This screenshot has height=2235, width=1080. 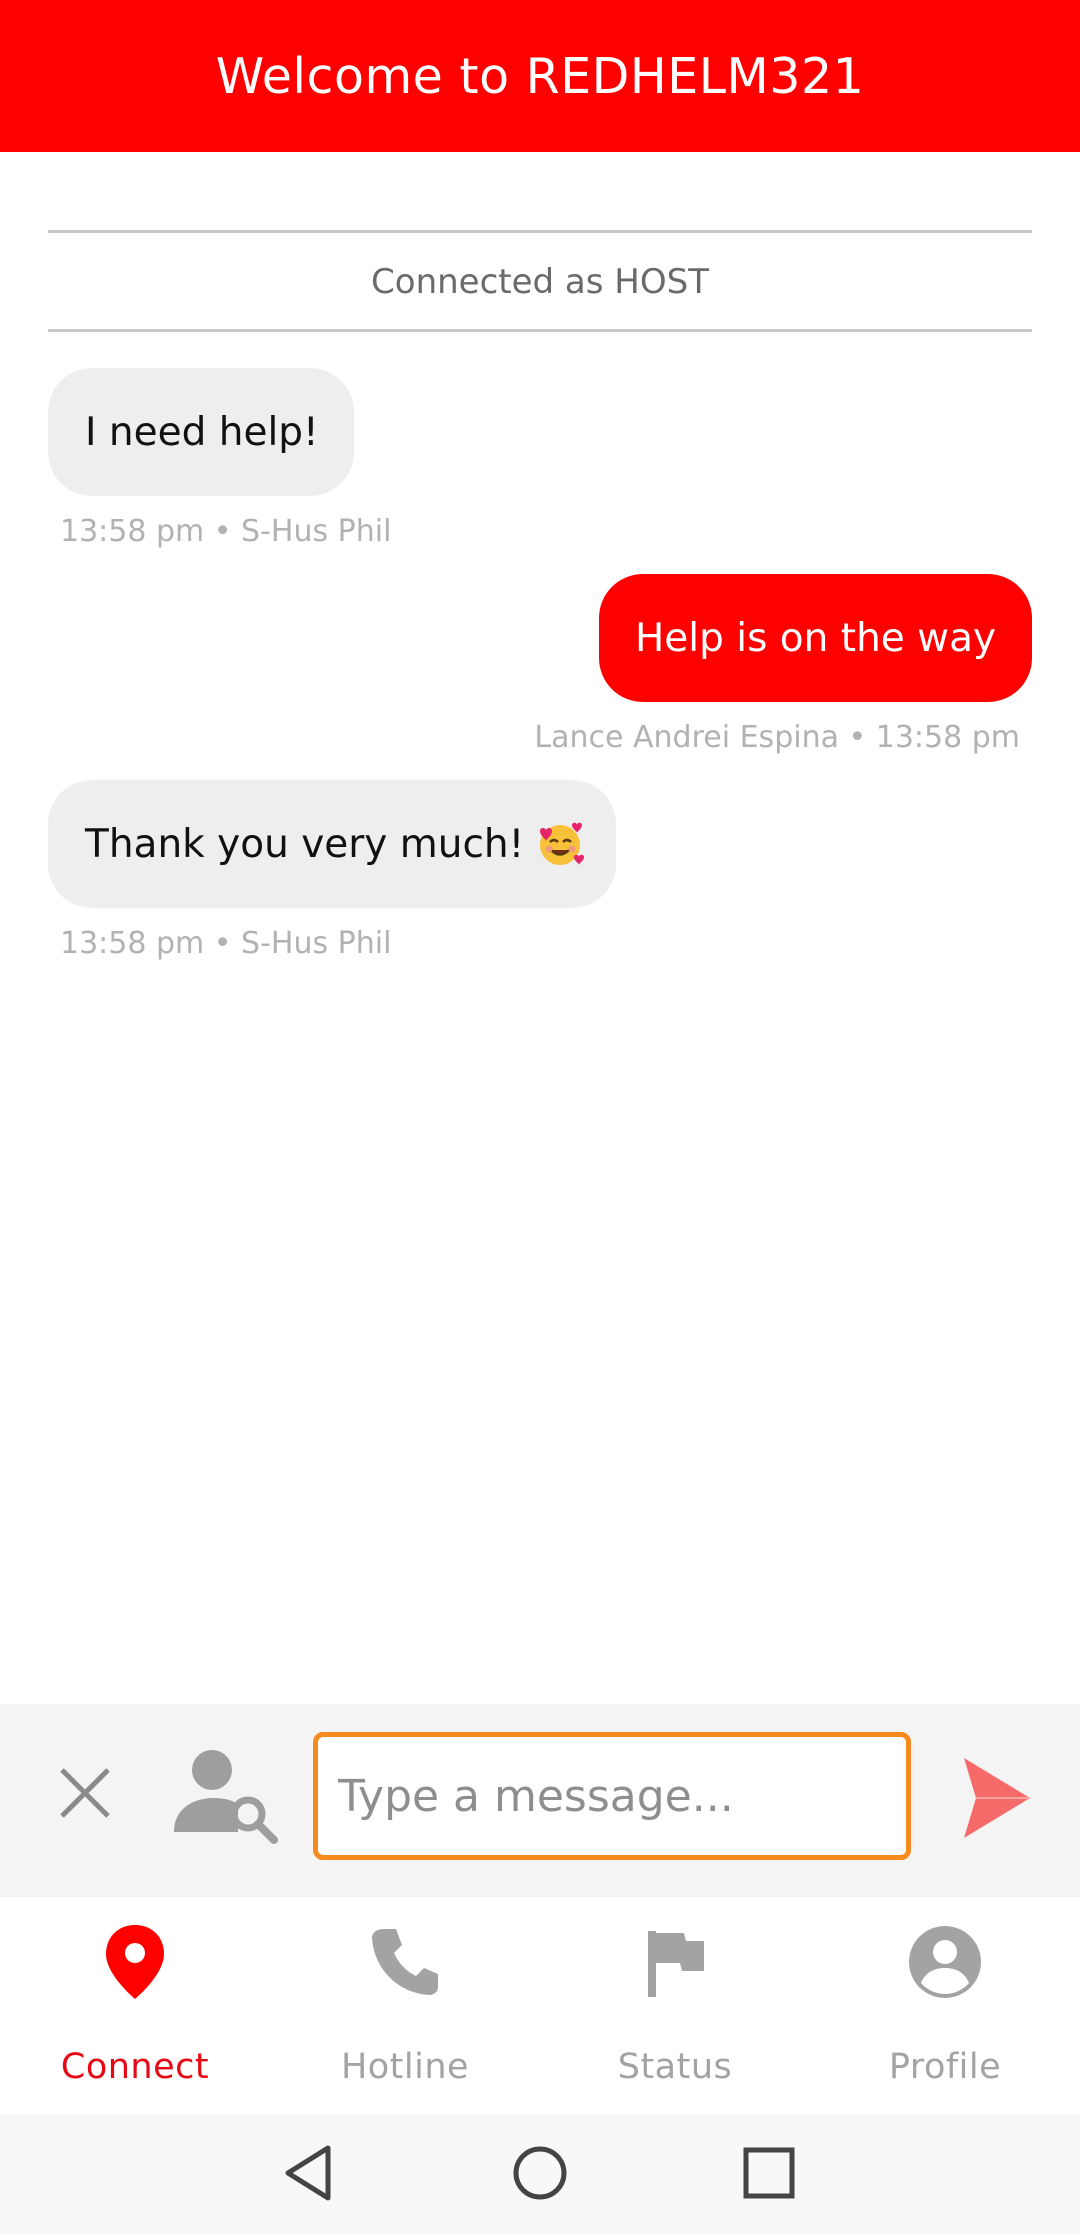 I want to click on message-text: Help is on the way, so click(x=815, y=638).